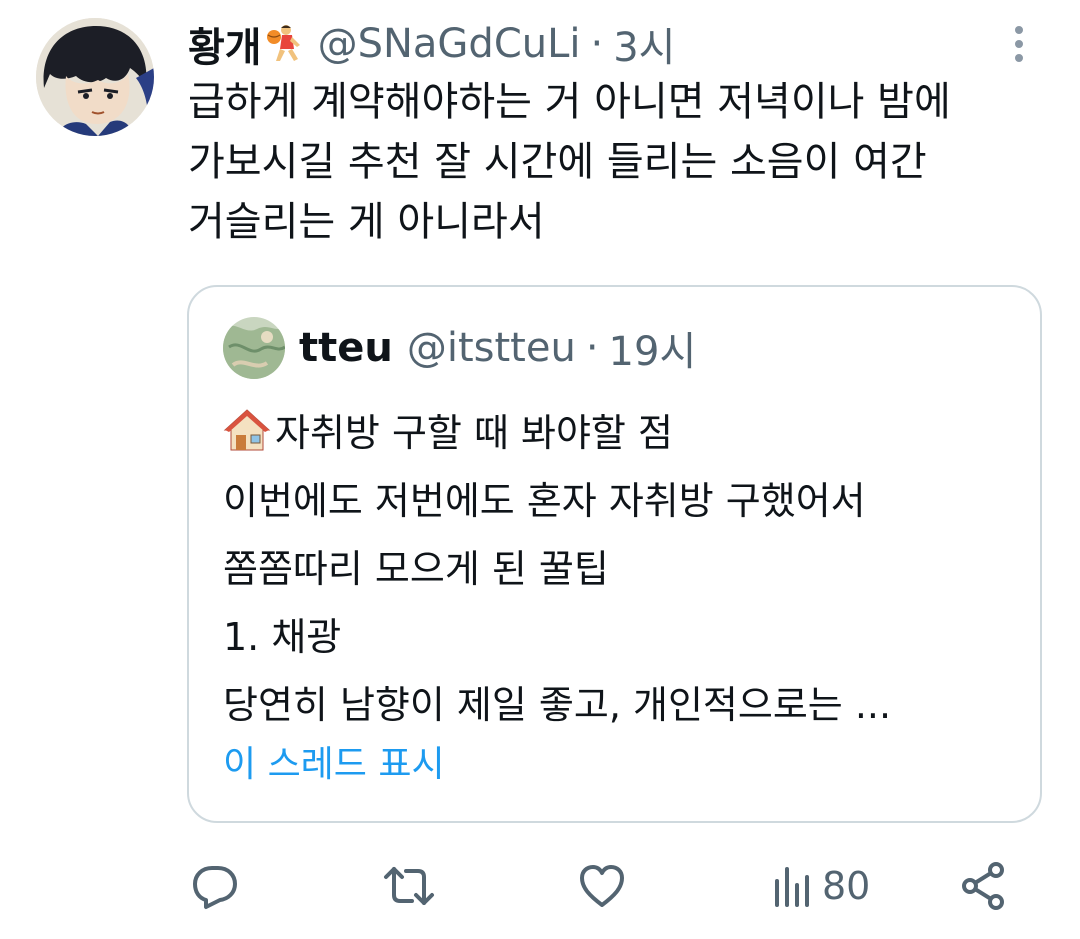  I want to click on house-icon, so click(247, 428).